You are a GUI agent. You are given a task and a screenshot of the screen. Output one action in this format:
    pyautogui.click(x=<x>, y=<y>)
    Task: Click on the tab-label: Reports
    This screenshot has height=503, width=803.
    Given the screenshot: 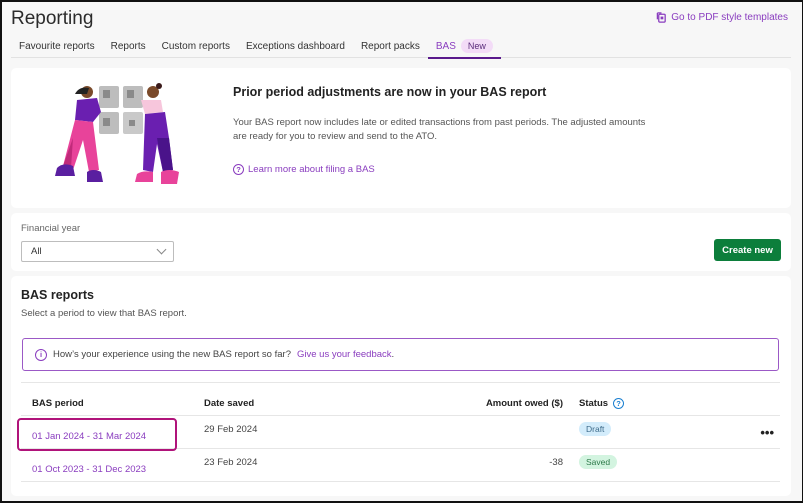 What is the action you would take?
    pyautogui.click(x=128, y=46)
    